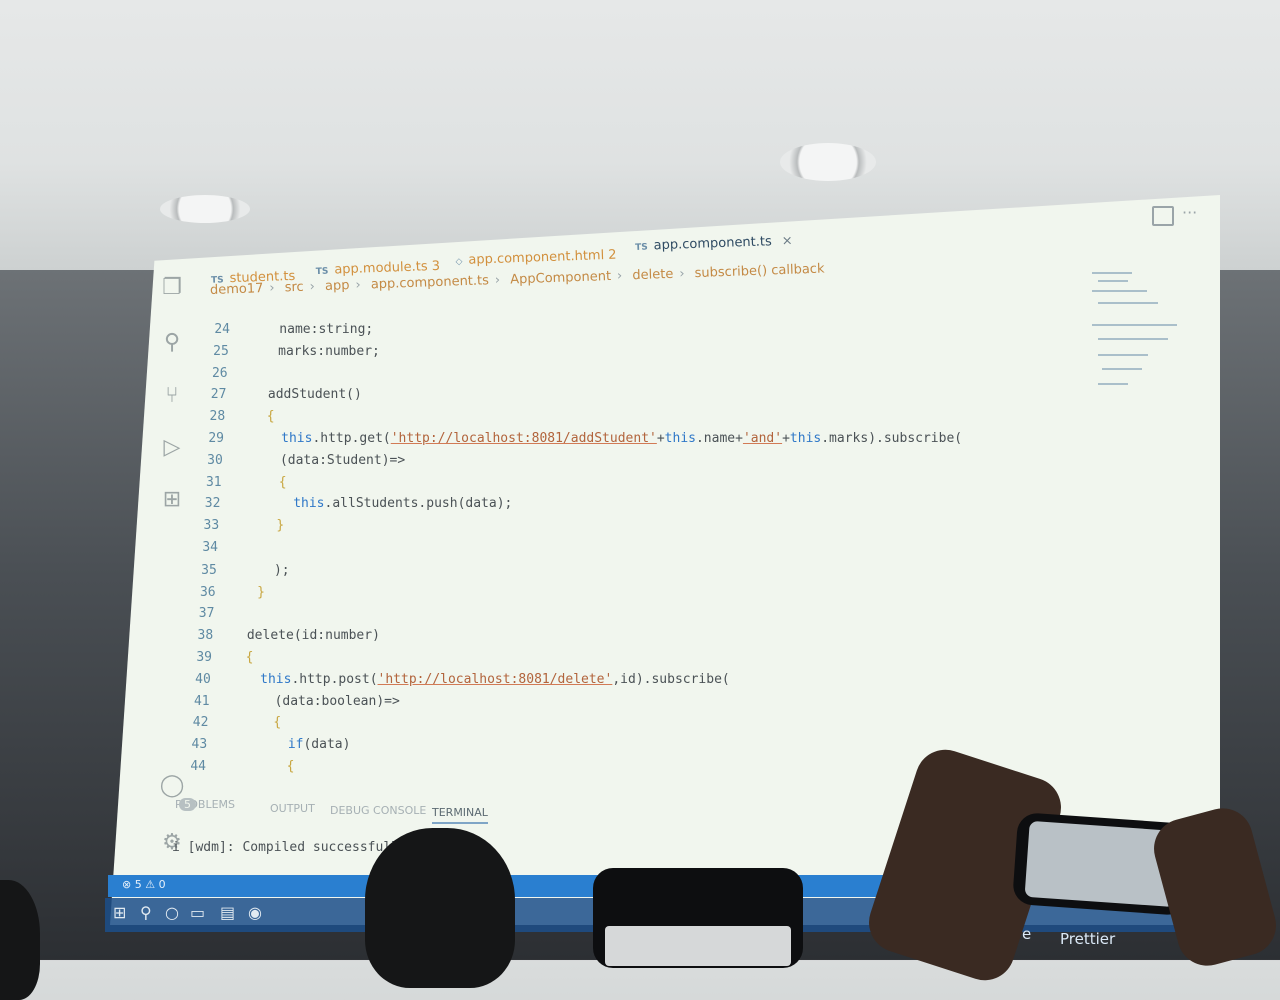  I want to click on code-line: 39 {, so click(217, 660).